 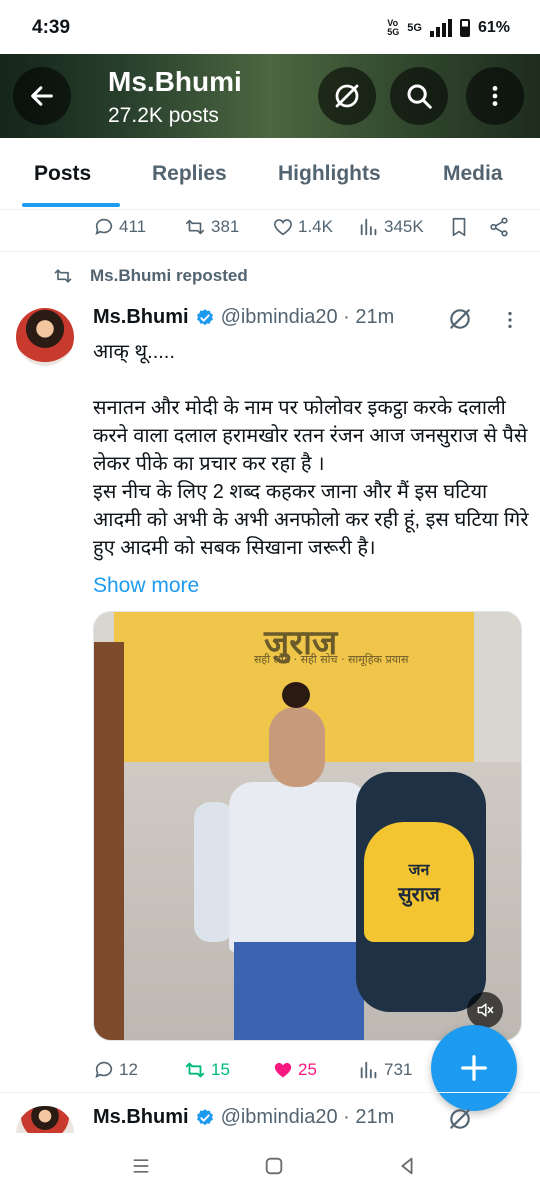 I want to click on profile-tabs: Posts Replies Highlights Media, so click(x=270, y=174).